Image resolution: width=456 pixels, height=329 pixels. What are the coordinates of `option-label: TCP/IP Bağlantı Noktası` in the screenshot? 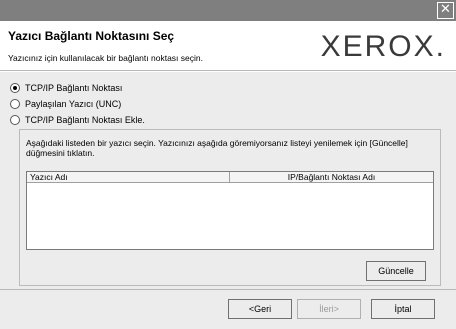 It's located at (74, 87).